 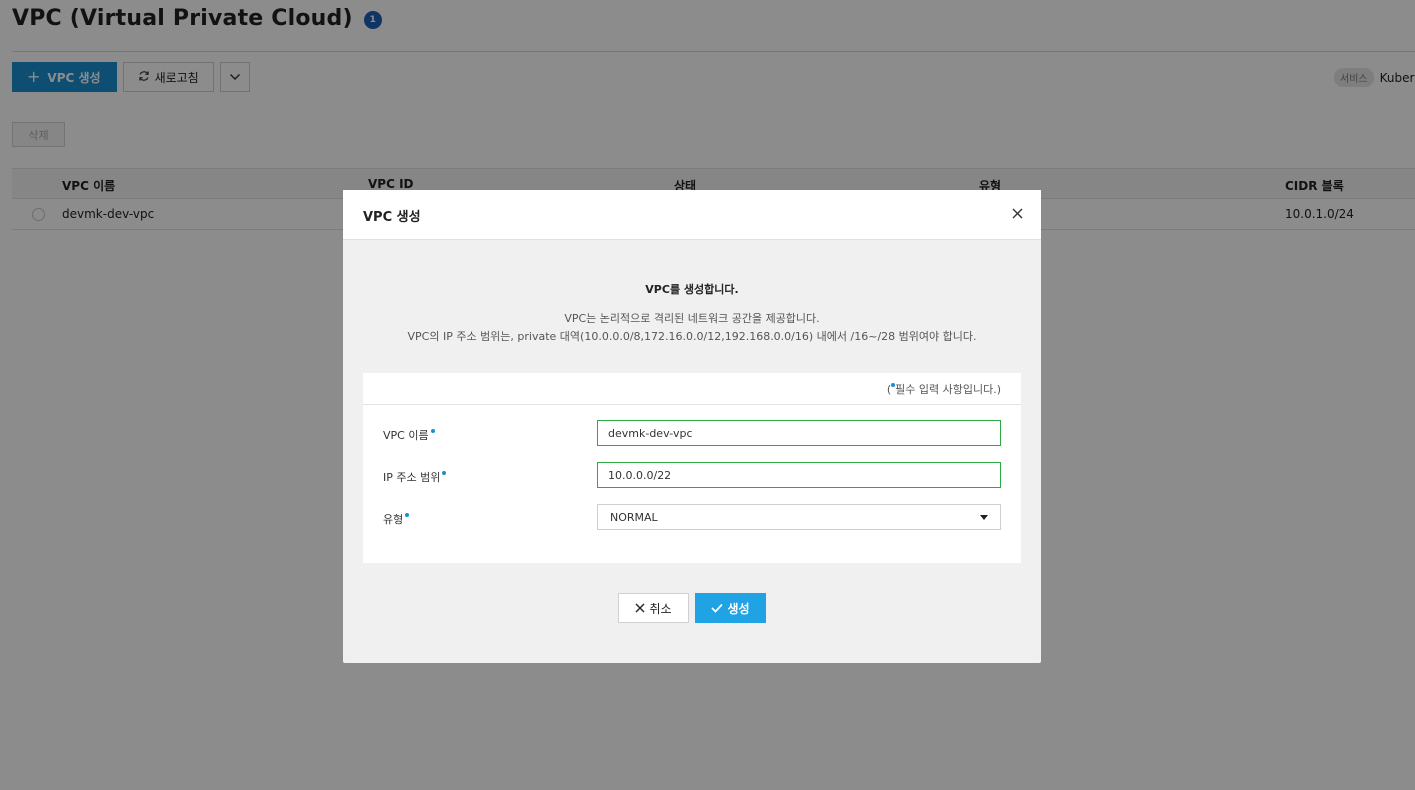 I want to click on close-button, so click(x=1017, y=215).